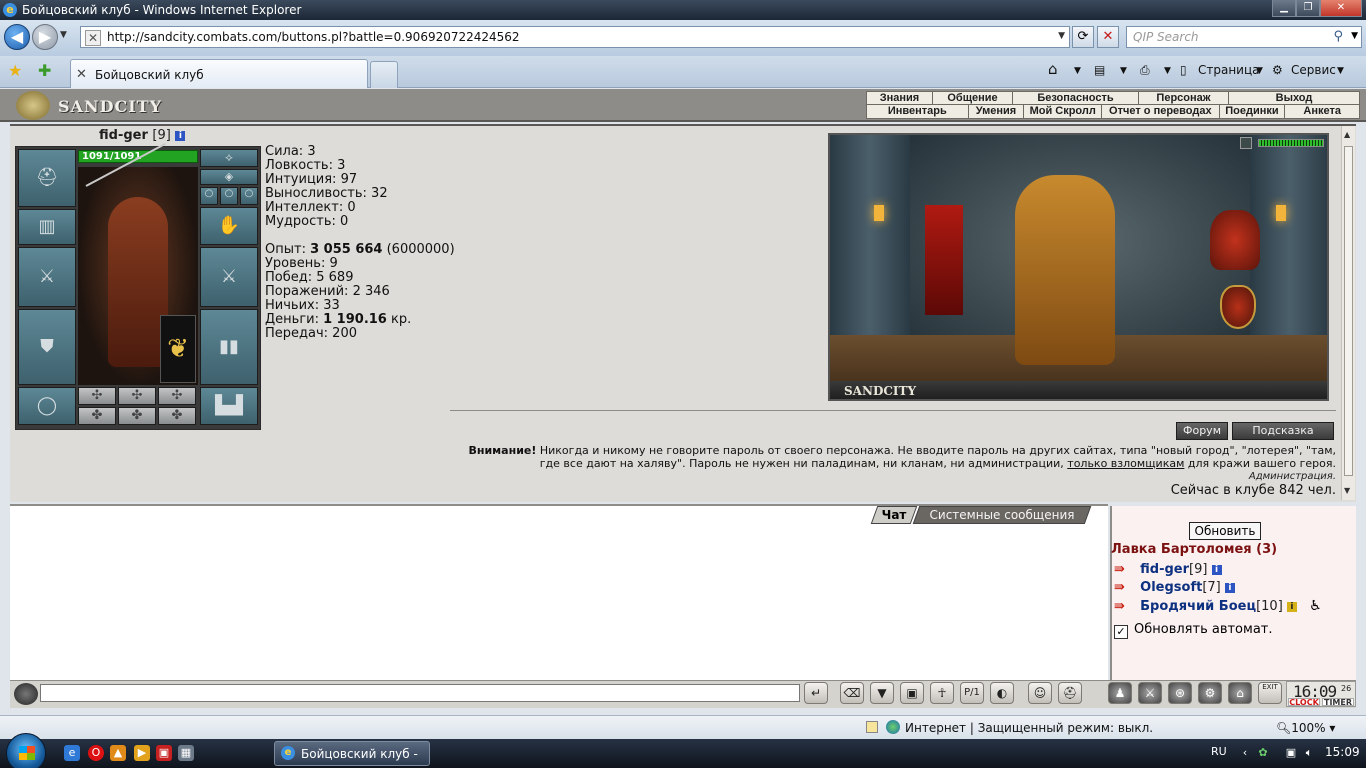 This screenshot has width=1366, height=768. Describe the element at coordinates (15, 70) in the screenshot. I see `favorites-star-icon: ★` at that location.